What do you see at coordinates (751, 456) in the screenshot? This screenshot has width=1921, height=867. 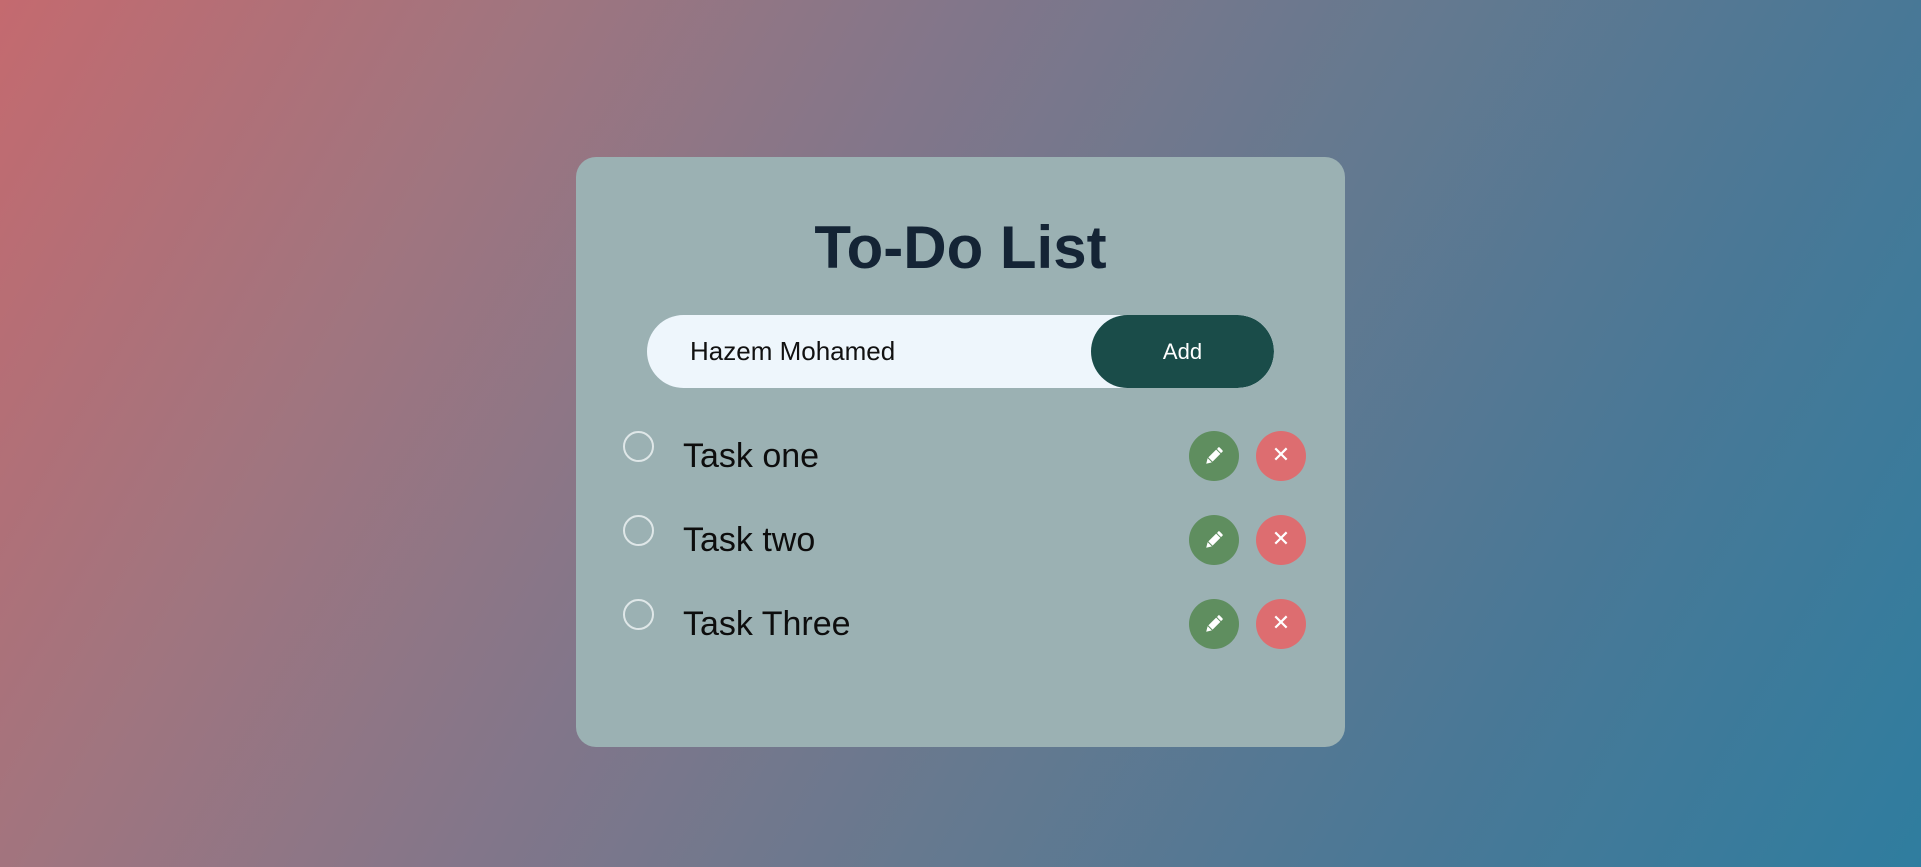 I see `task-text: Task one` at bounding box center [751, 456].